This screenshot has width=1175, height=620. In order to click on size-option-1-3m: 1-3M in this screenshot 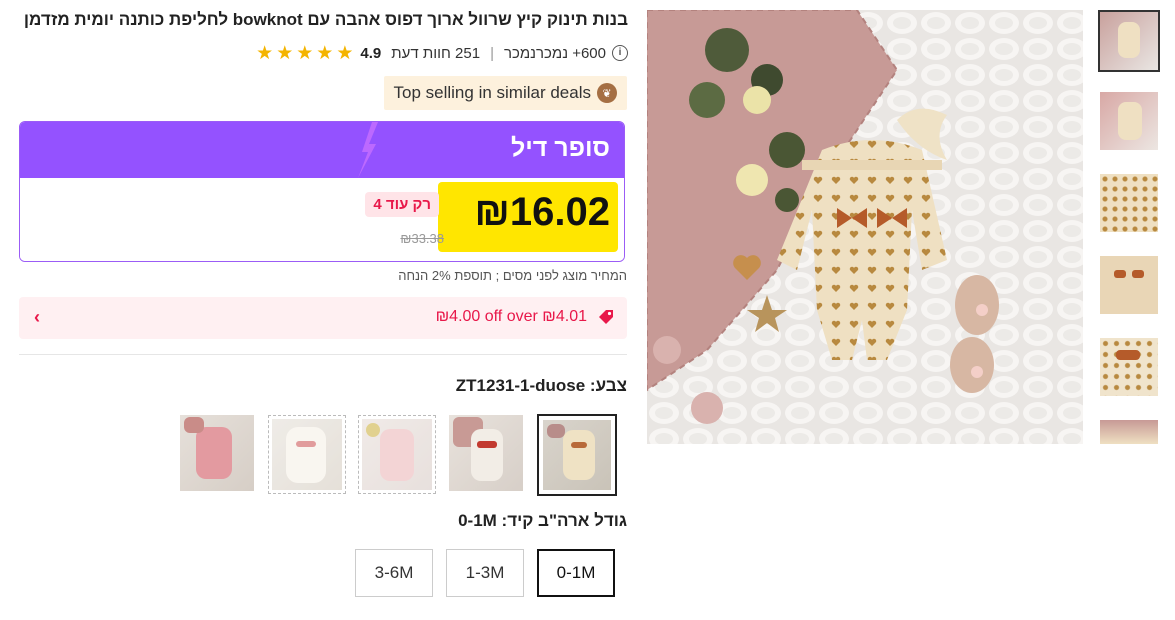, I will do `click(485, 573)`.